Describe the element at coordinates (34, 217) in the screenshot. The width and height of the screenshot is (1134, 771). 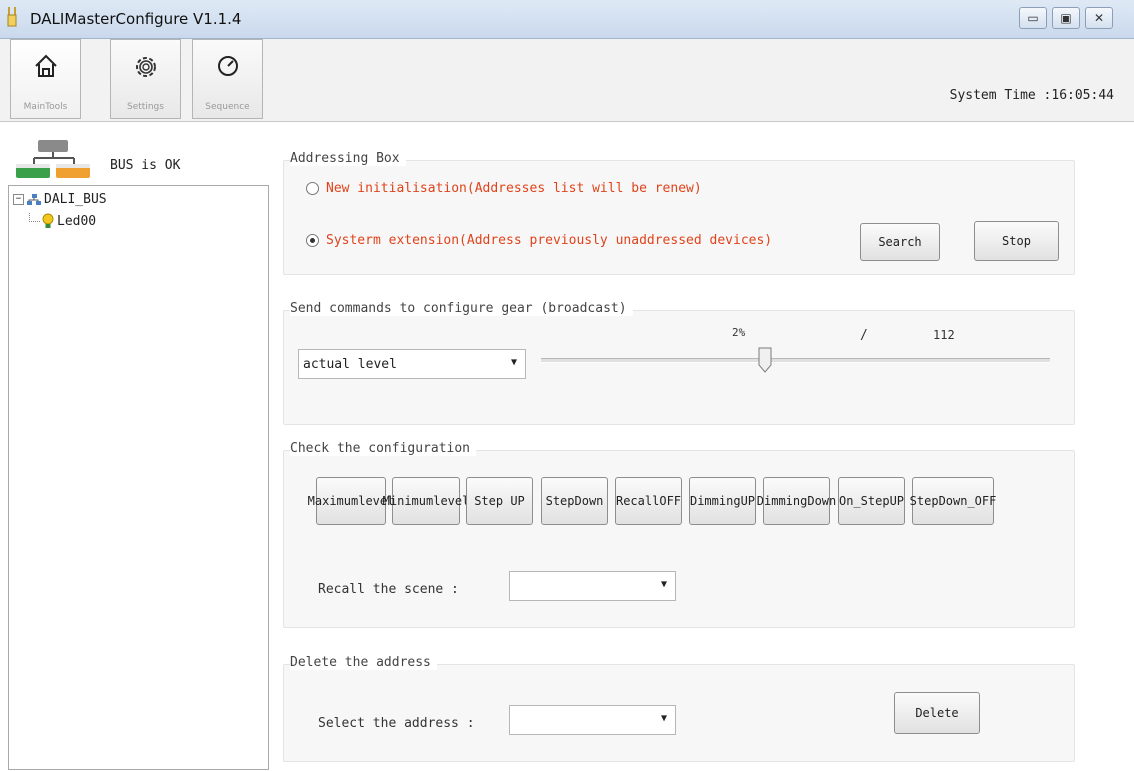
I see `tree-connector` at that location.